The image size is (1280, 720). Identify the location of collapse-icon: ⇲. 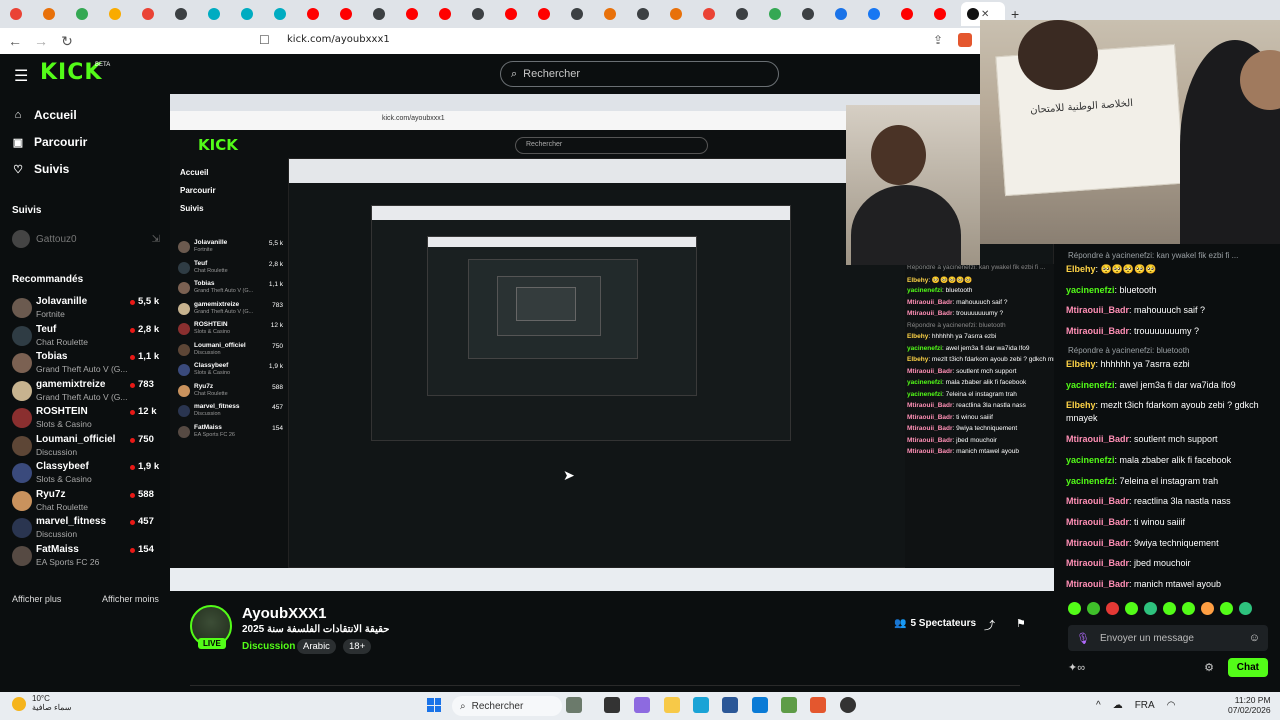
(156, 239).